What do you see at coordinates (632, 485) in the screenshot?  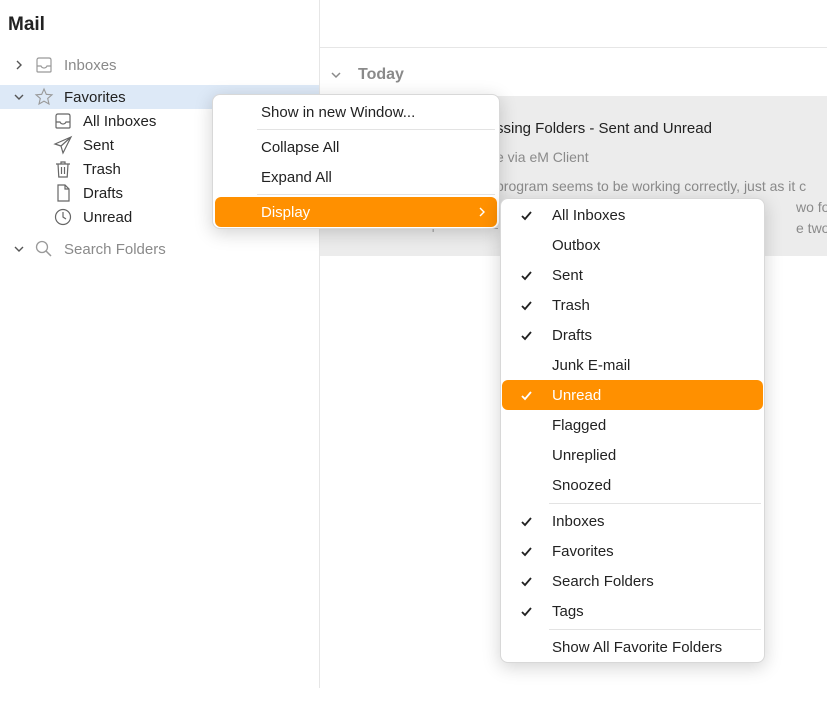 I see `display-menu-item-snoozed: Snoozed` at bounding box center [632, 485].